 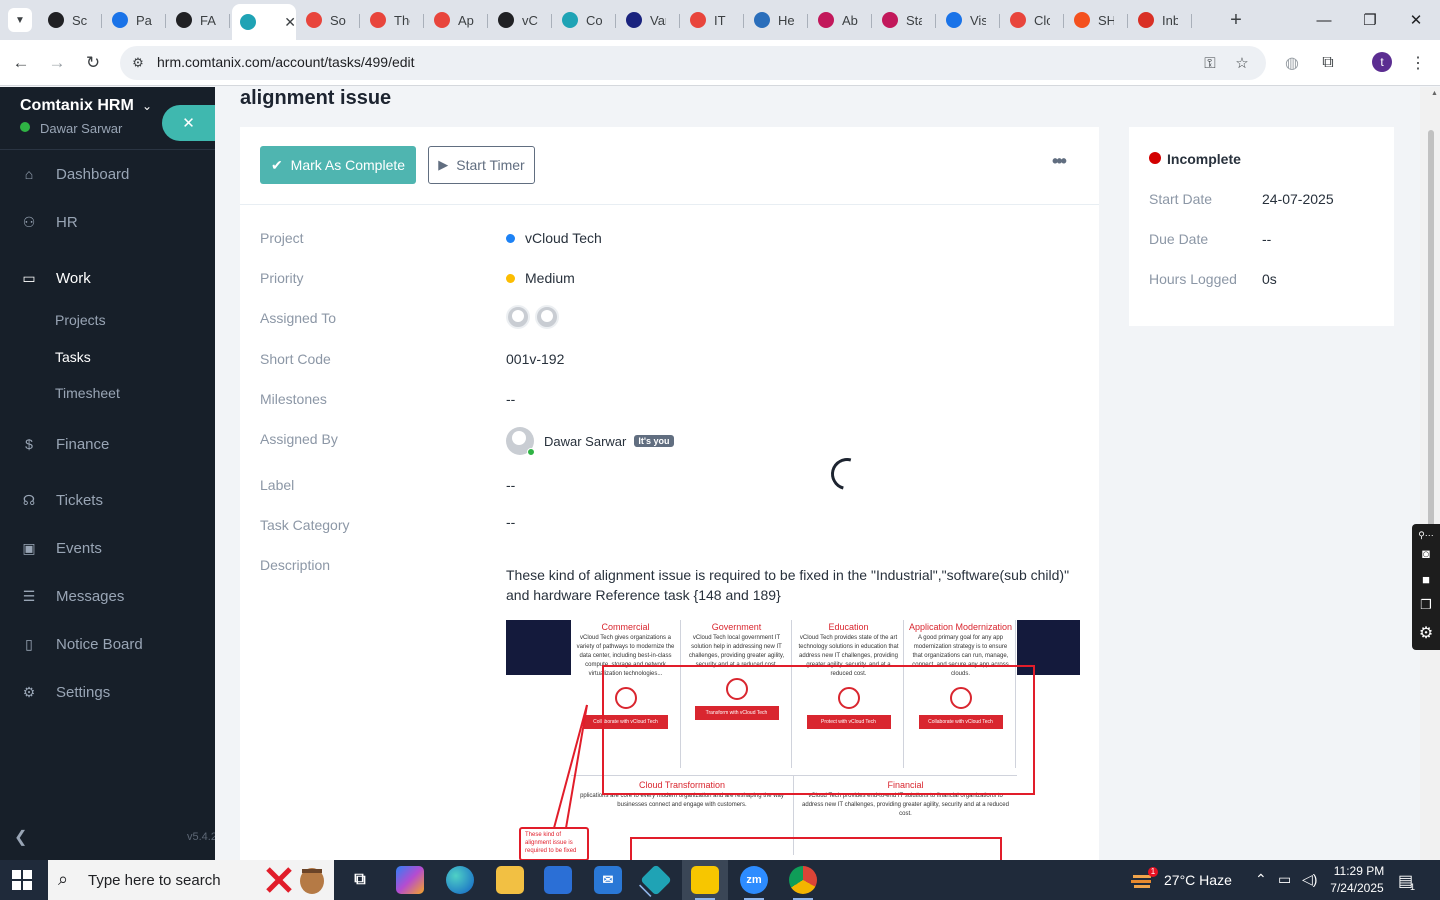 What do you see at coordinates (585, 20) in the screenshot?
I see `browser-tab: Cor` at bounding box center [585, 20].